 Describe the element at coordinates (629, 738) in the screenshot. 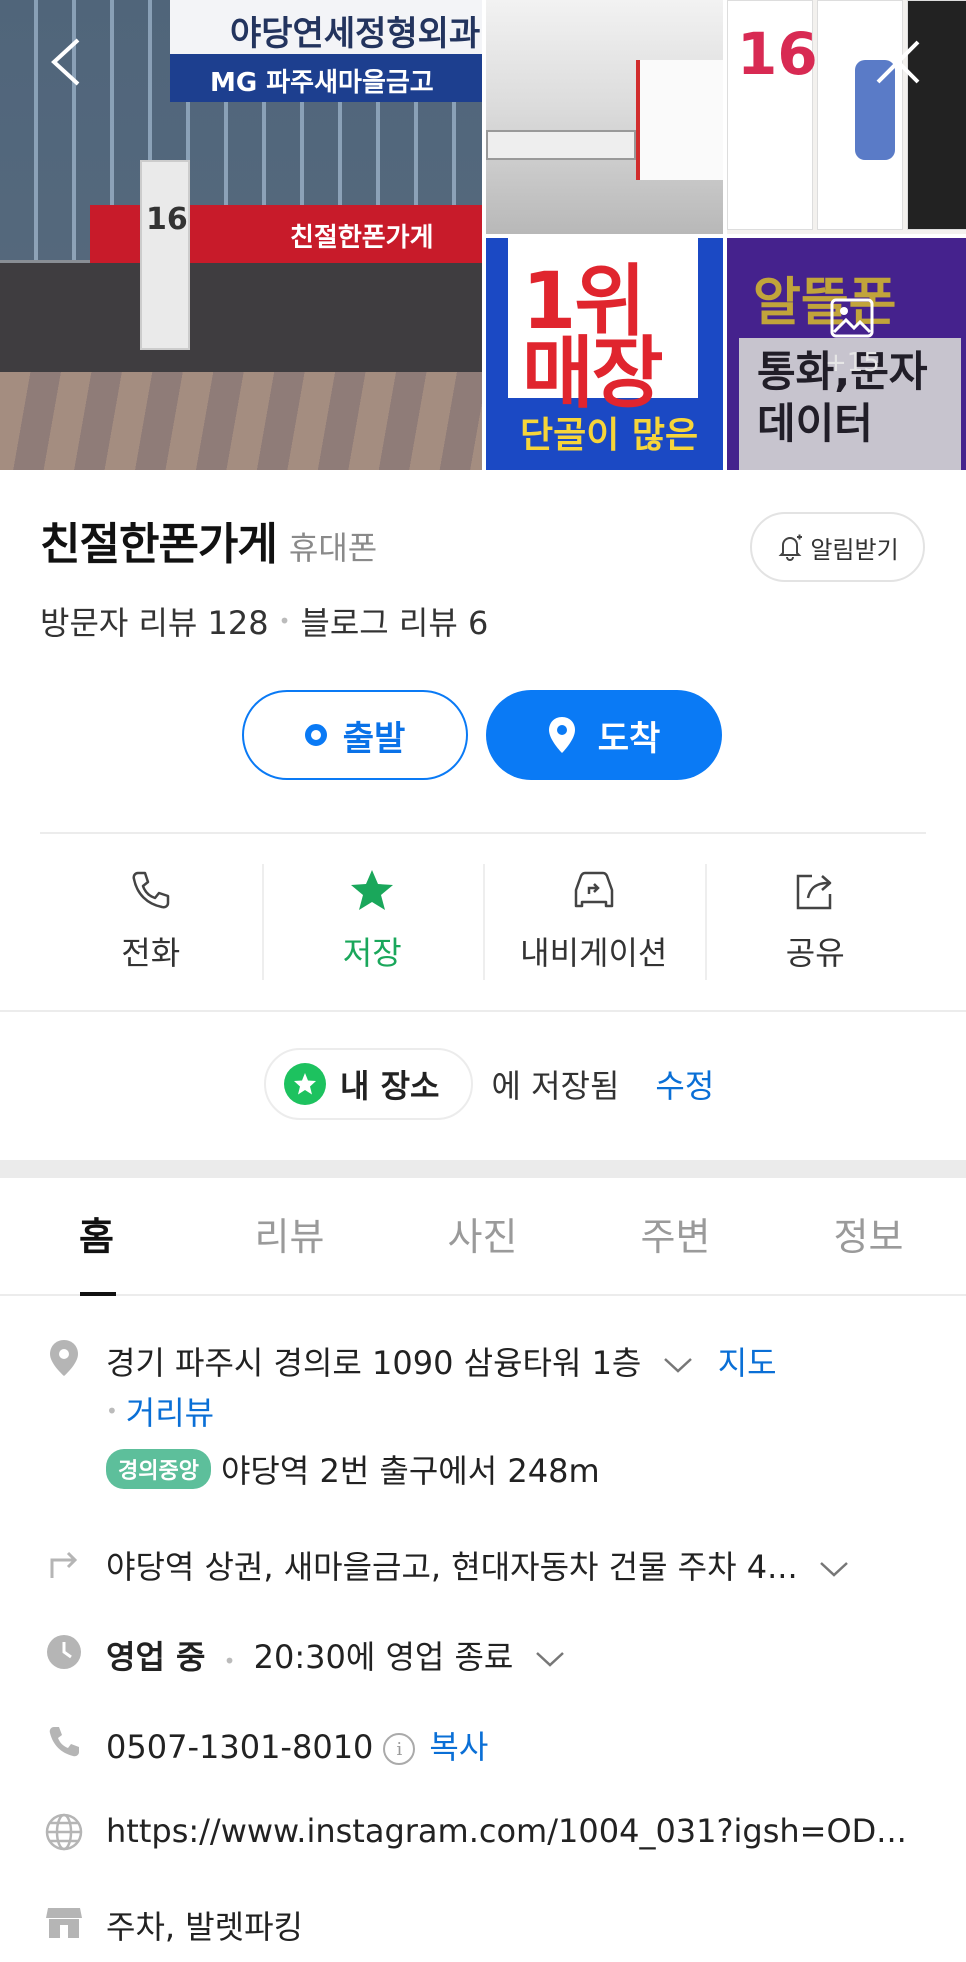

I see `arrive-label: 도착` at that location.